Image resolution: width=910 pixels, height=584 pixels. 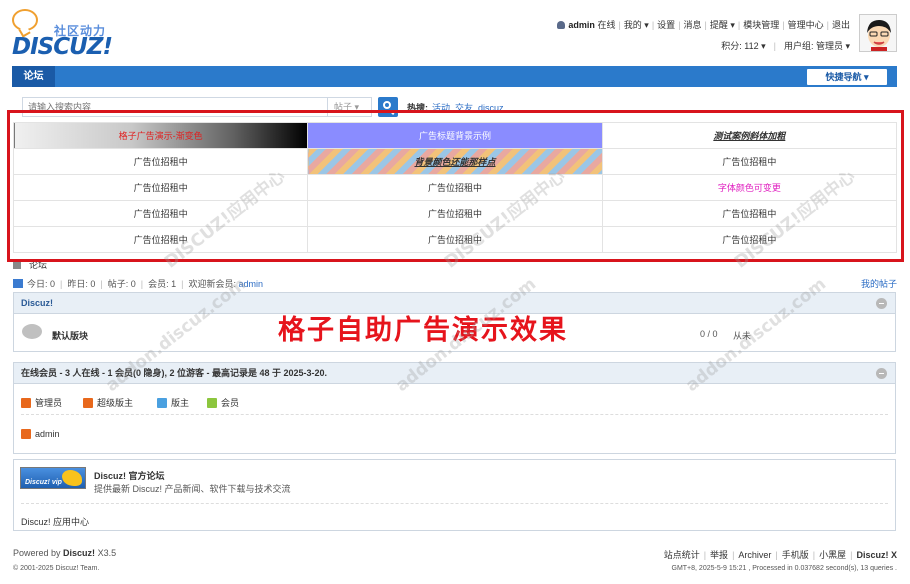 What do you see at coordinates (693, 25) in the screenshot?
I see `messages-link: 消息` at bounding box center [693, 25].